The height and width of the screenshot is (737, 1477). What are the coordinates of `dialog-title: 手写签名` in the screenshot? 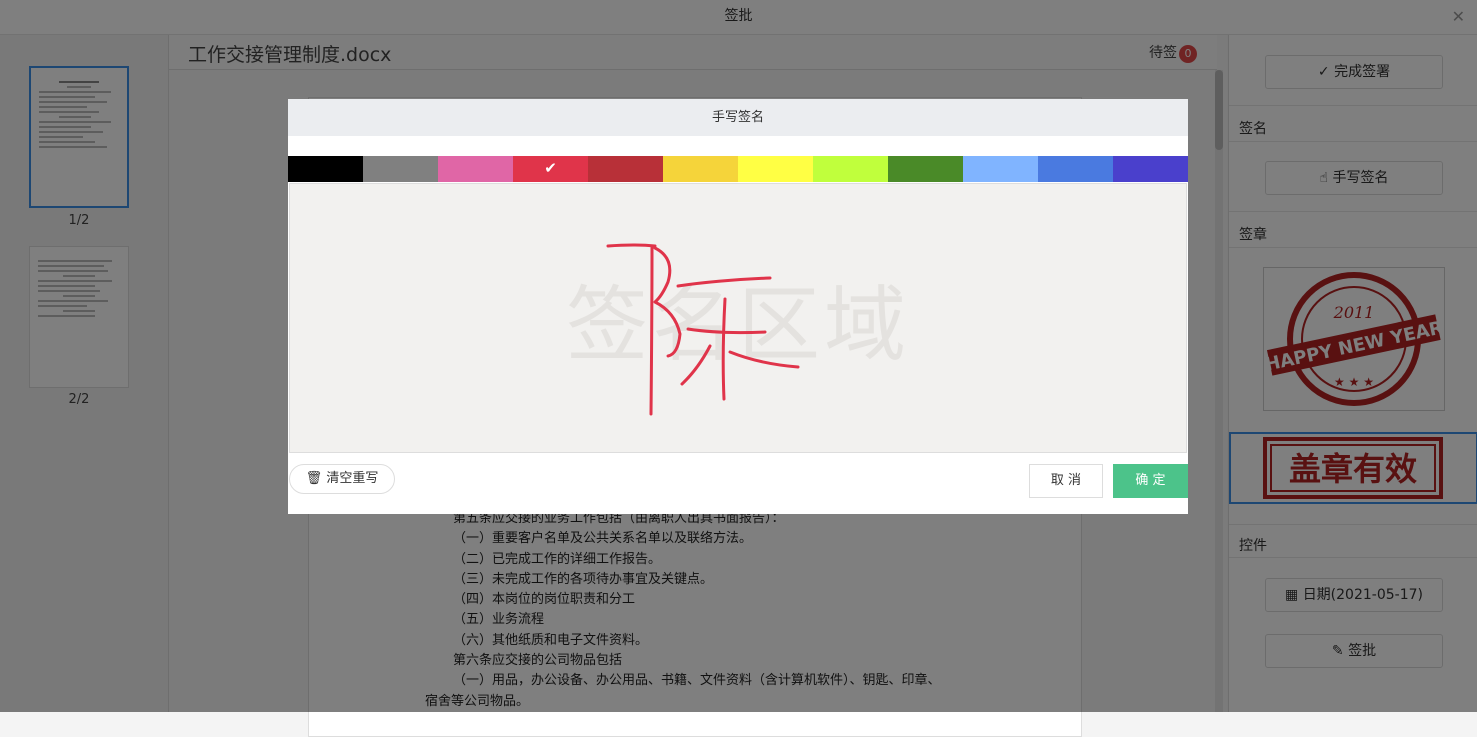 It's located at (738, 117).